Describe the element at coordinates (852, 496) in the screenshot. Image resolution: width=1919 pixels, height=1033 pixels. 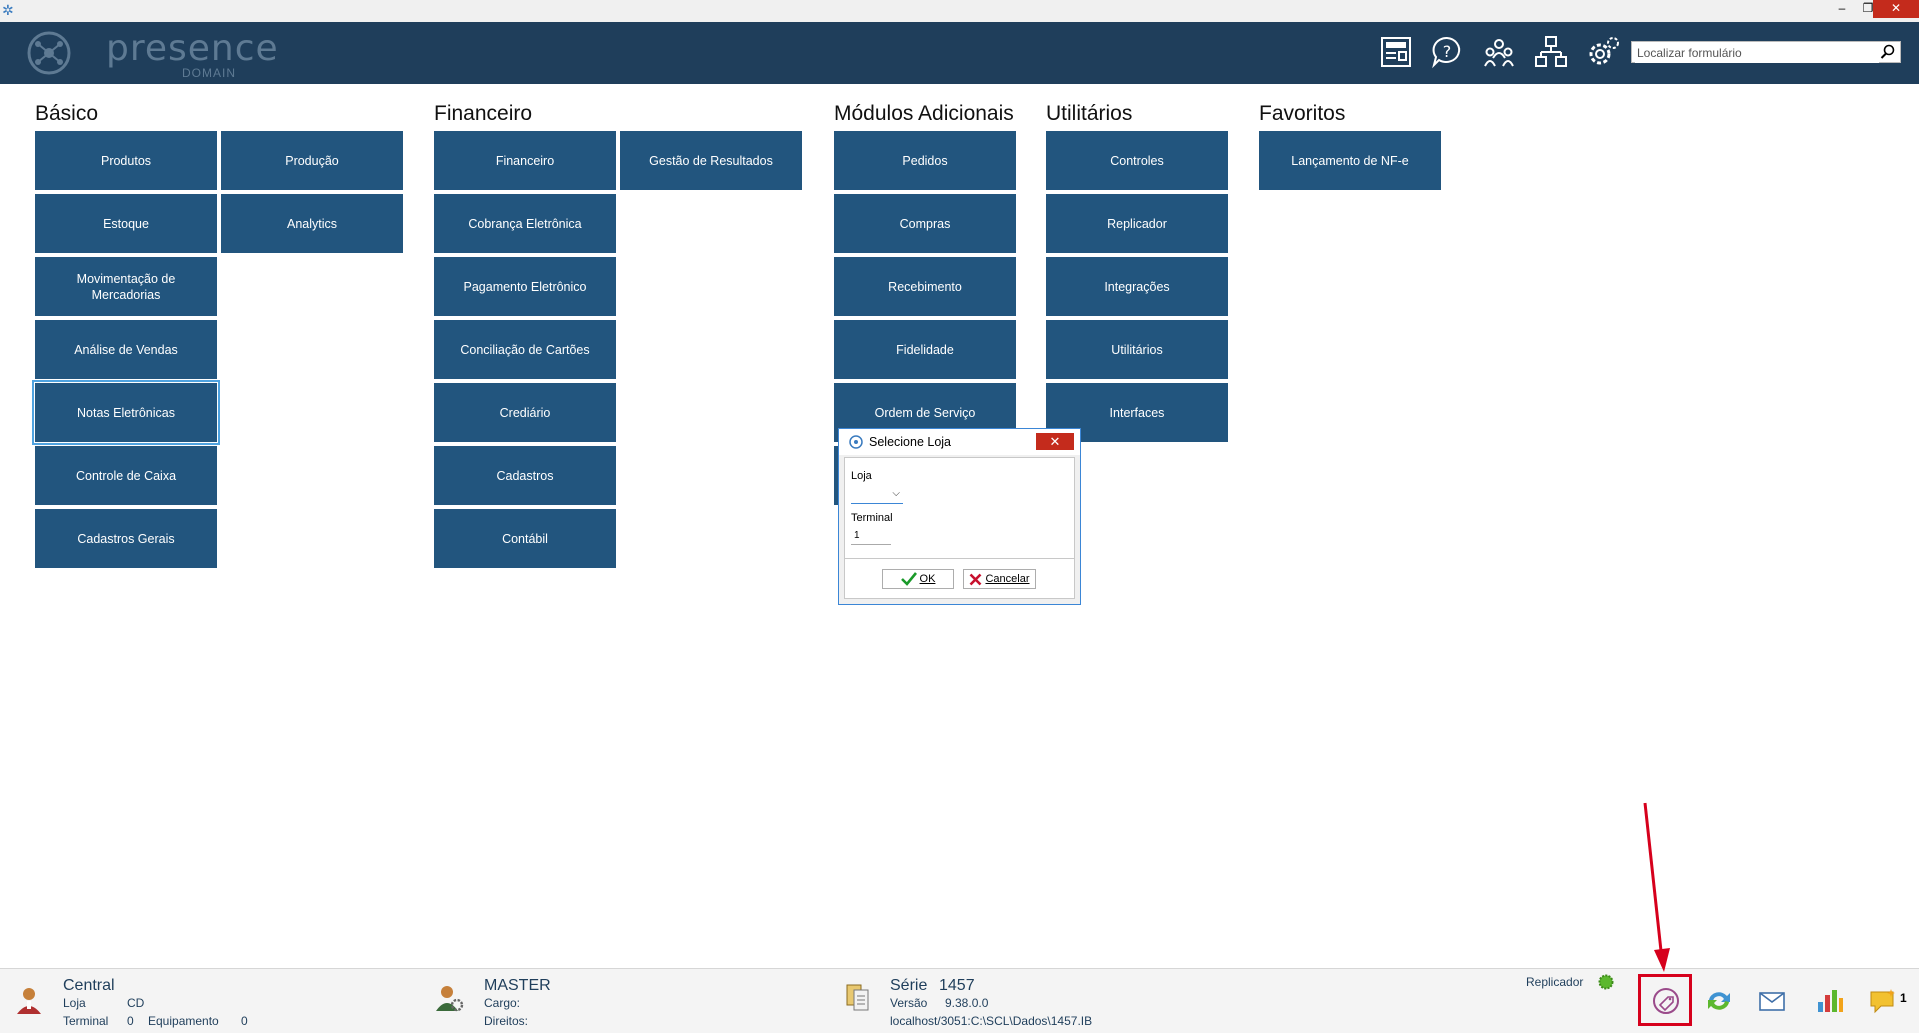
I see `loja-value` at that location.